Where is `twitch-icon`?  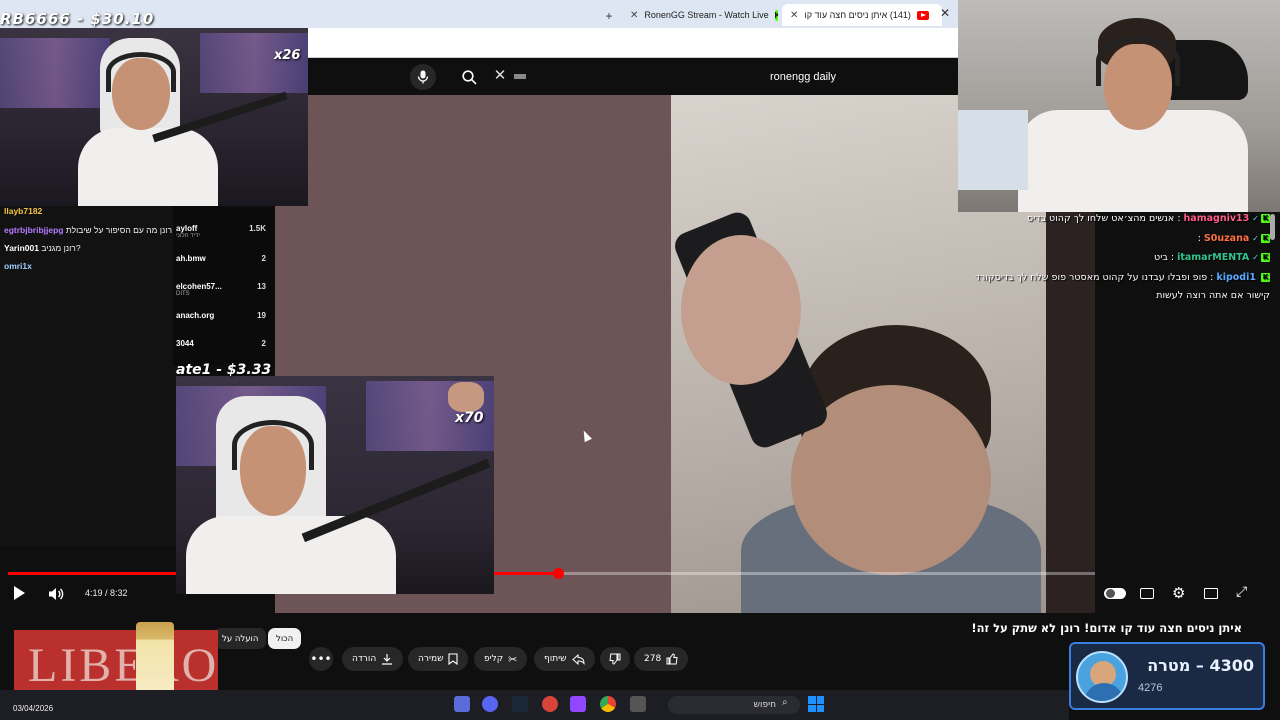 twitch-icon is located at coordinates (578, 704).